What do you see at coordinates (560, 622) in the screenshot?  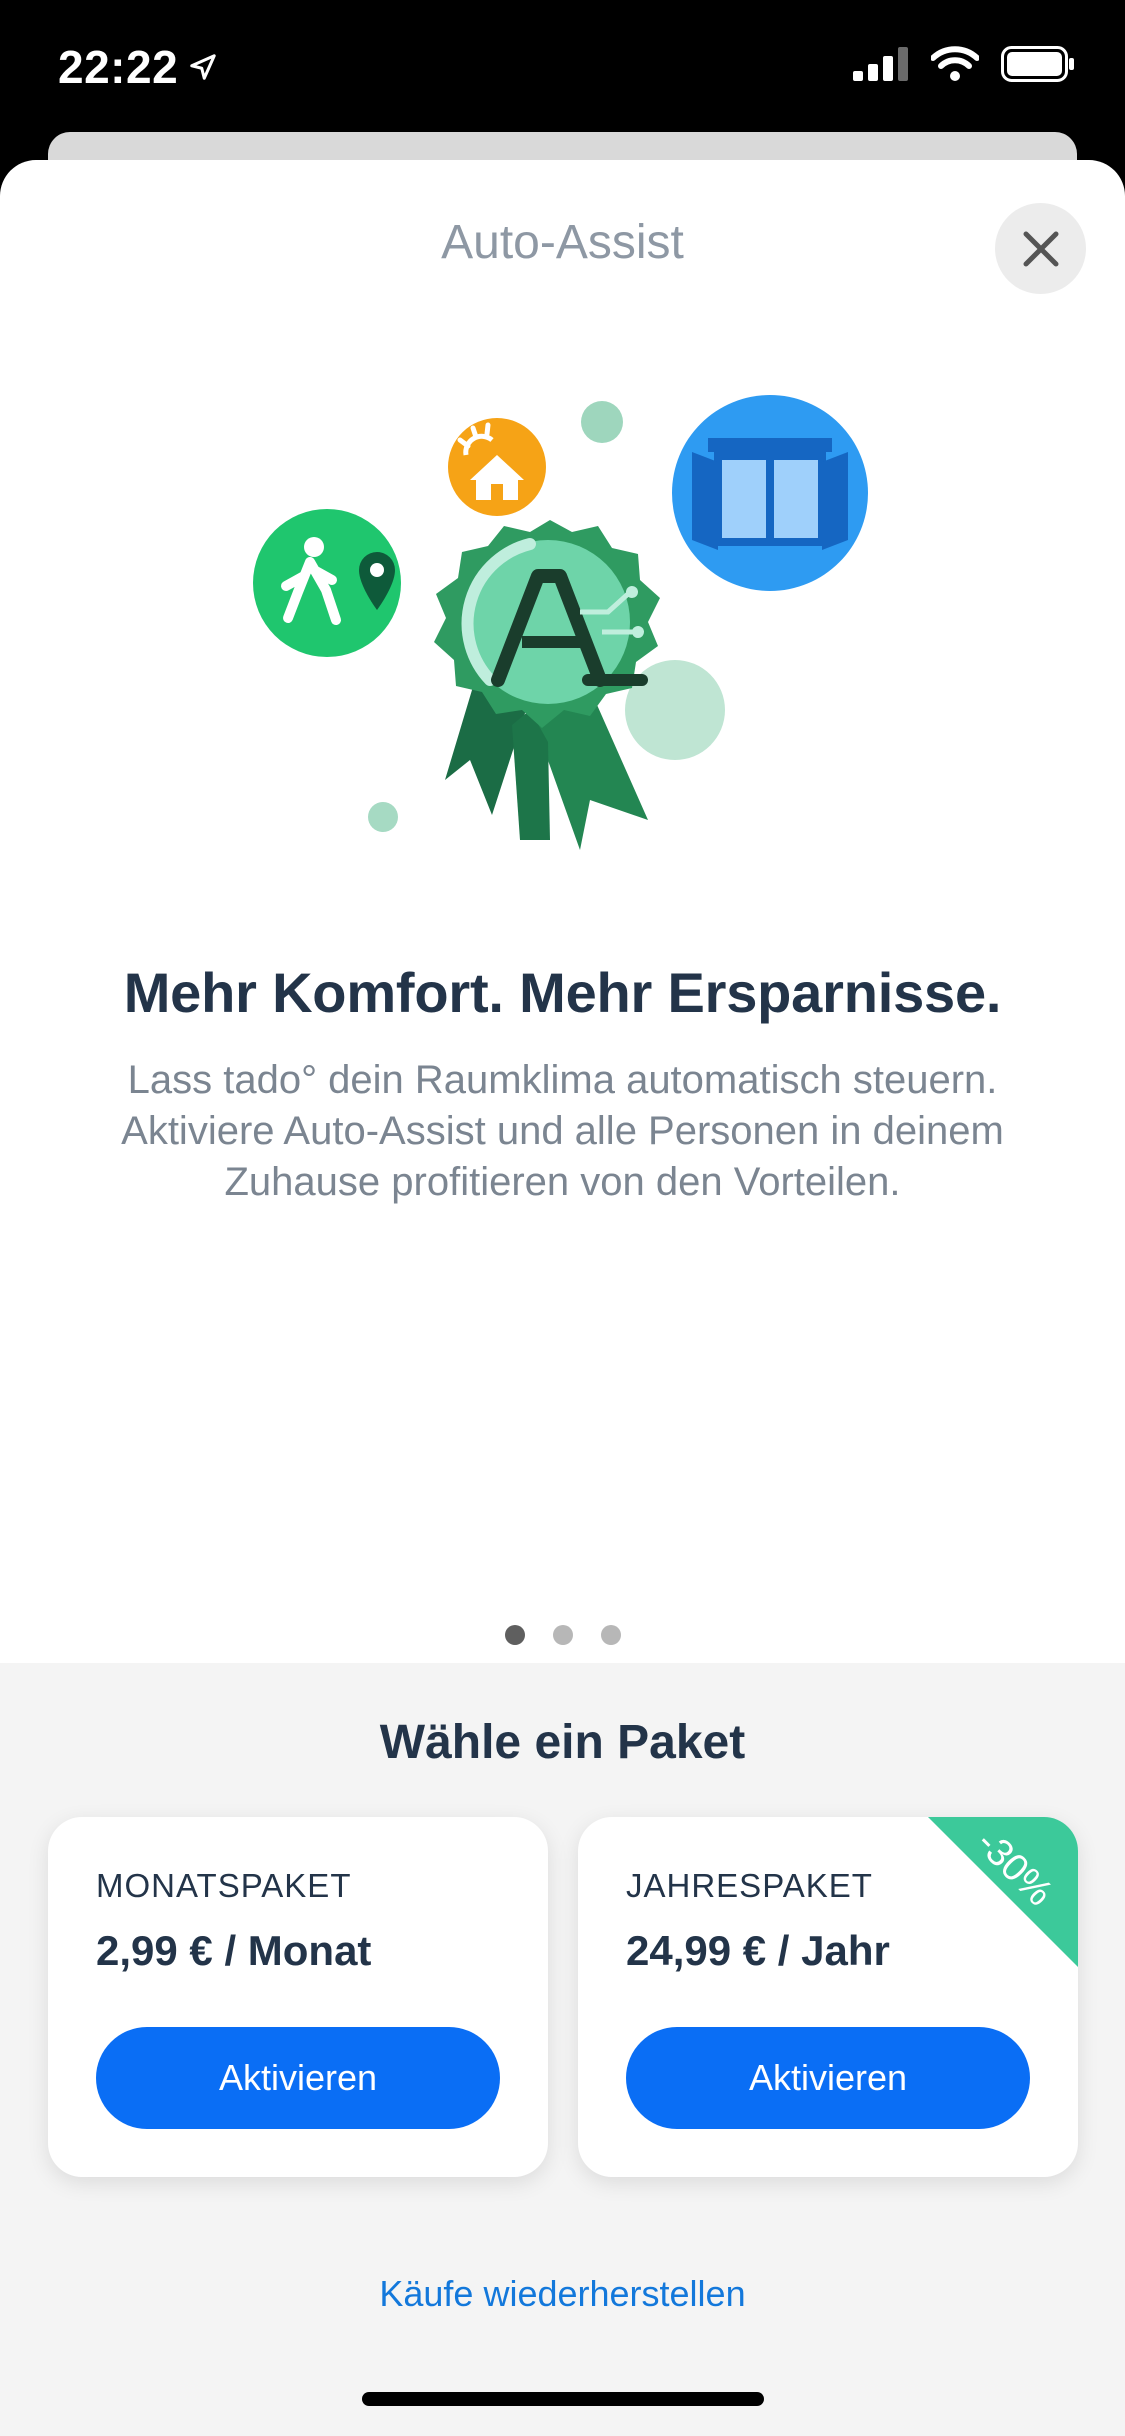 I see `auto-assist-illustration` at bounding box center [560, 622].